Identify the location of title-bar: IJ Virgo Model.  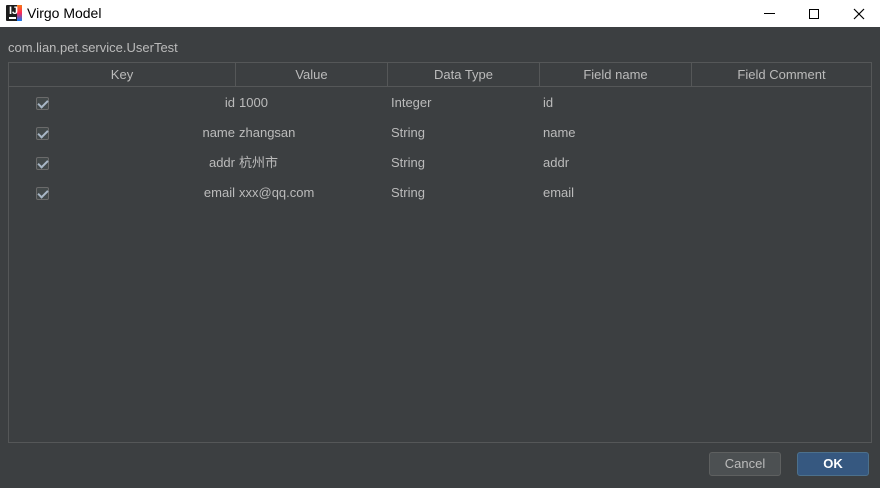
(440, 13).